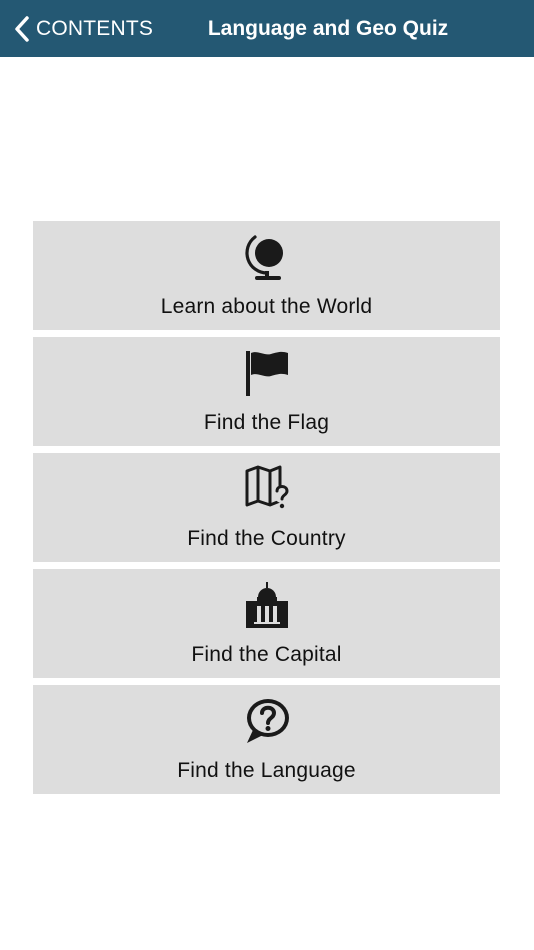 This screenshot has height=950, width=534. What do you see at coordinates (266, 422) in the screenshot?
I see `menu-item-label: Find the Flag` at bounding box center [266, 422].